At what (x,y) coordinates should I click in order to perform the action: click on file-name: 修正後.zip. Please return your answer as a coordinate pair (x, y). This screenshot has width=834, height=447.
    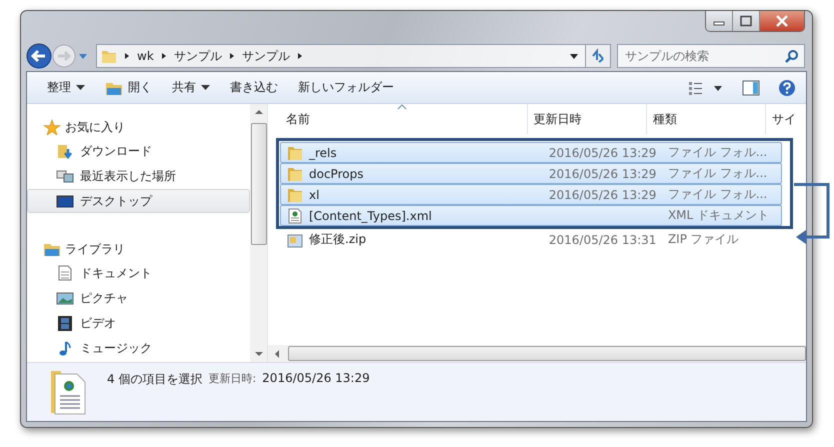
    Looking at the image, I should click on (337, 239).